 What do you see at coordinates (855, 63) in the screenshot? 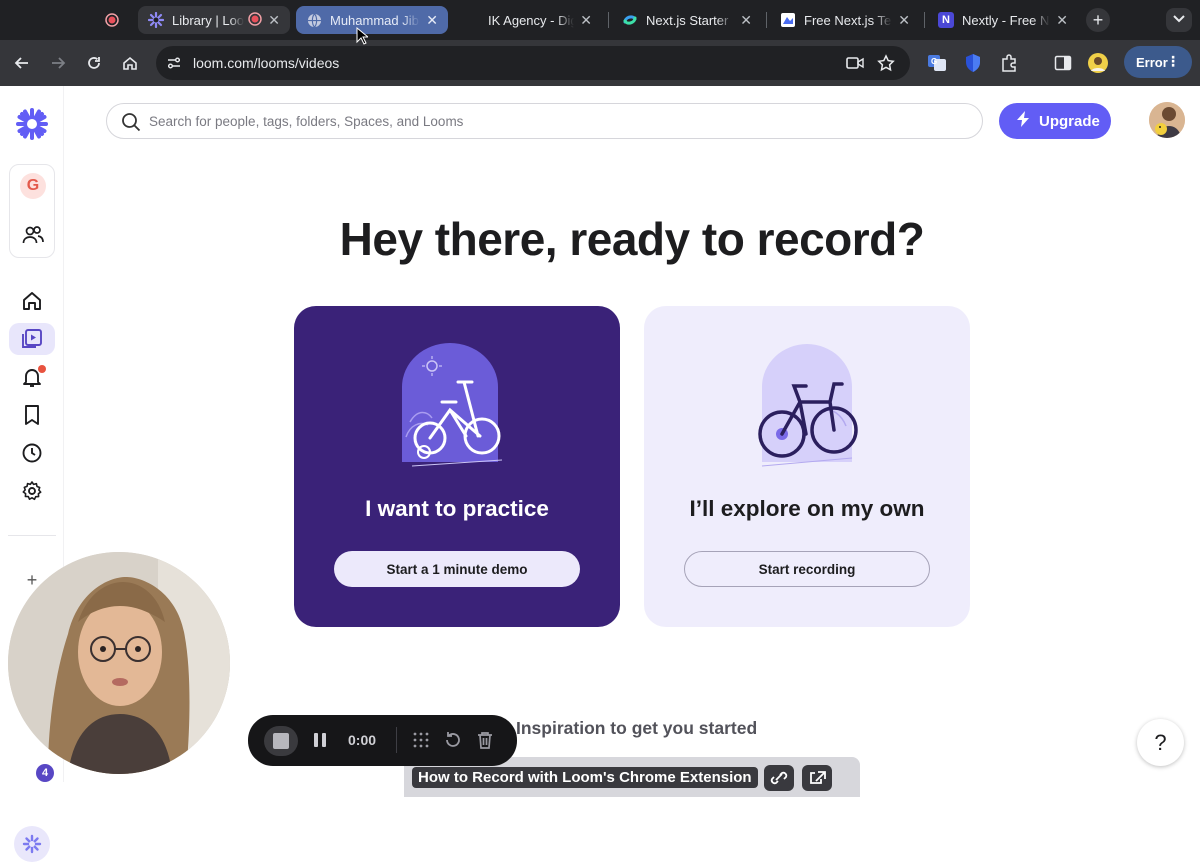
I see `camera-indicator-icon` at bounding box center [855, 63].